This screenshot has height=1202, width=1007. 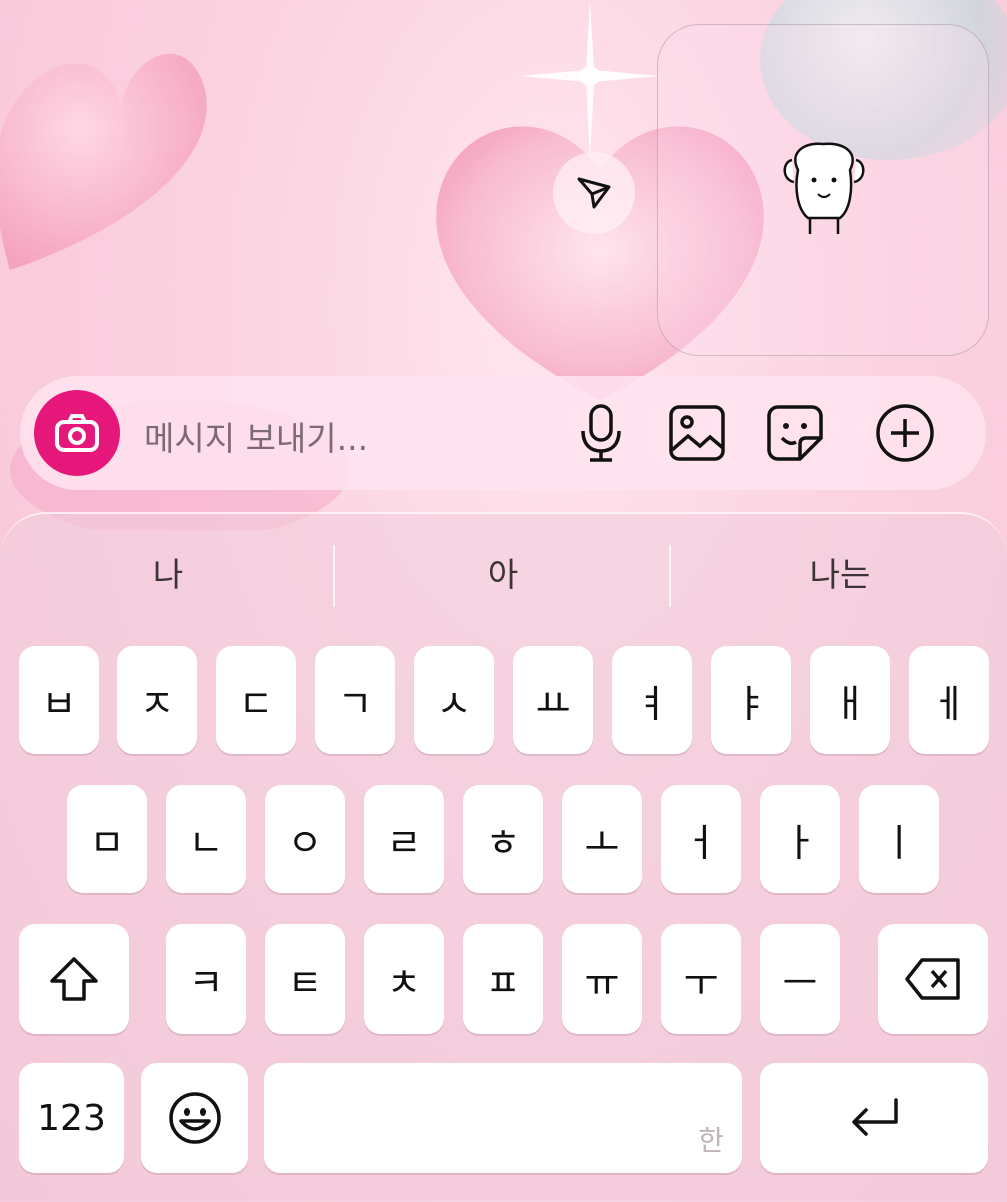 I want to click on send-icon, so click(x=594, y=193).